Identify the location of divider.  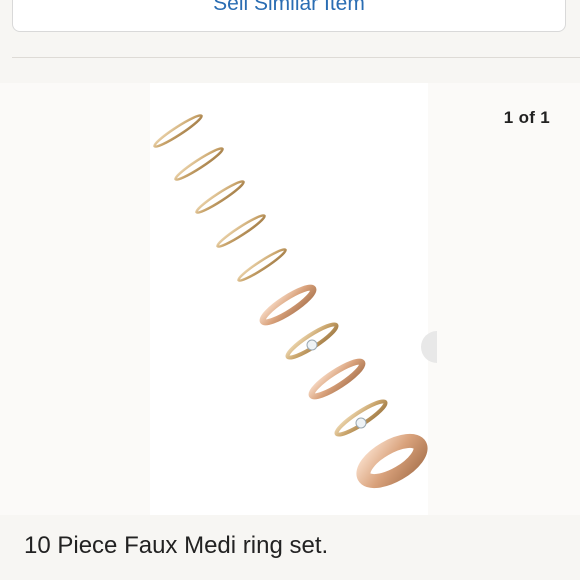
(296, 57).